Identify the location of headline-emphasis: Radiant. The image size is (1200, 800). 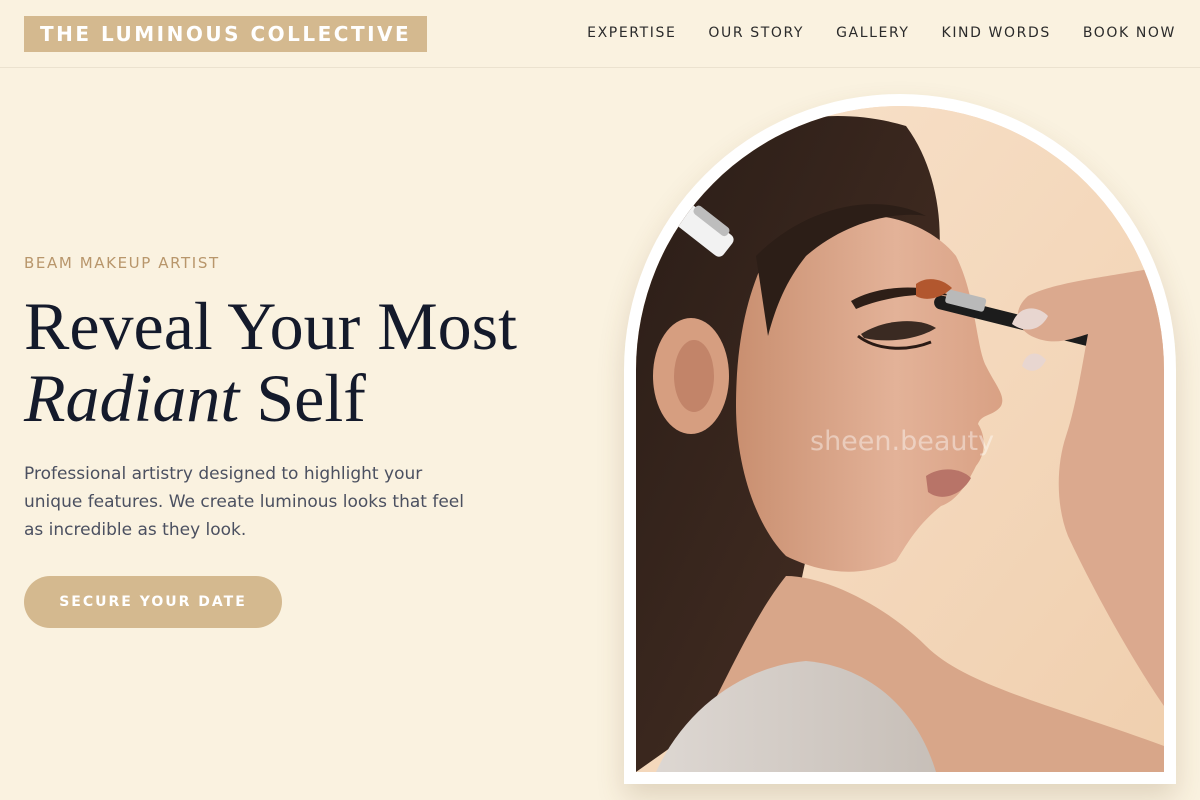
(132, 398).